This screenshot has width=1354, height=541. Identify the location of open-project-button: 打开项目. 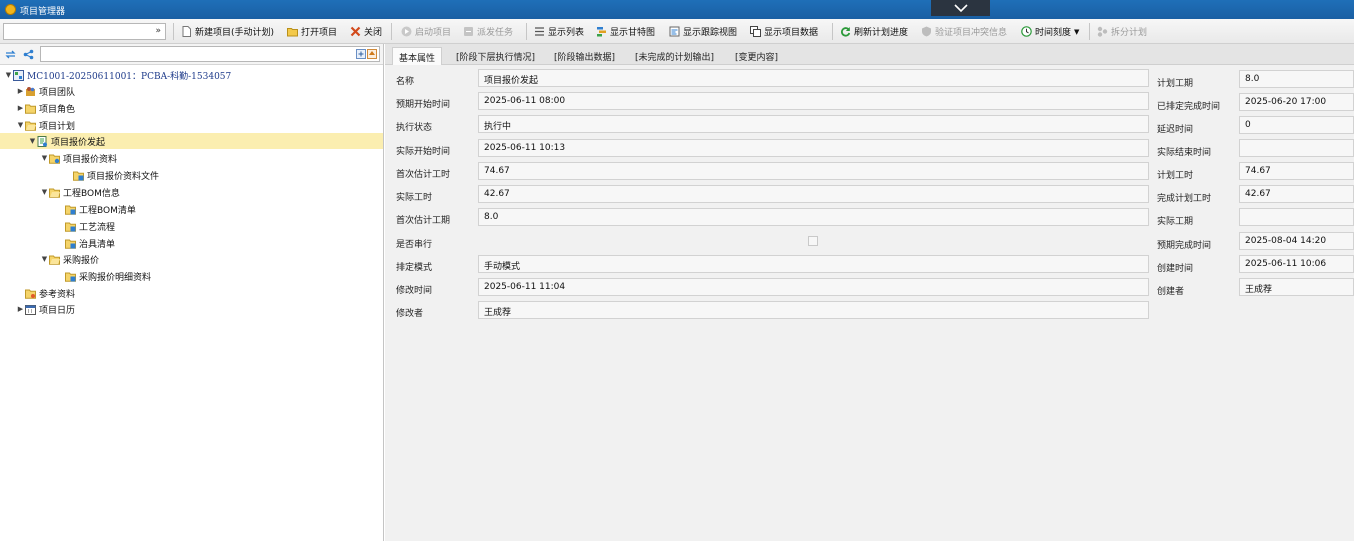
(312, 31).